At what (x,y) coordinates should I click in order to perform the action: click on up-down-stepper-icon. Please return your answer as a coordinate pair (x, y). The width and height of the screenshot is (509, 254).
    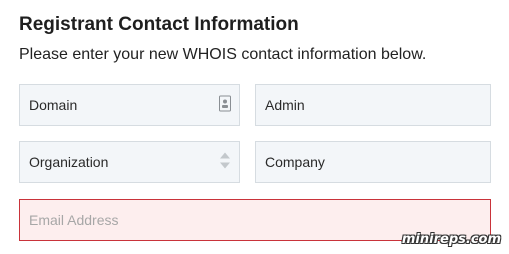
    Looking at the image, I should click on (225, 162).